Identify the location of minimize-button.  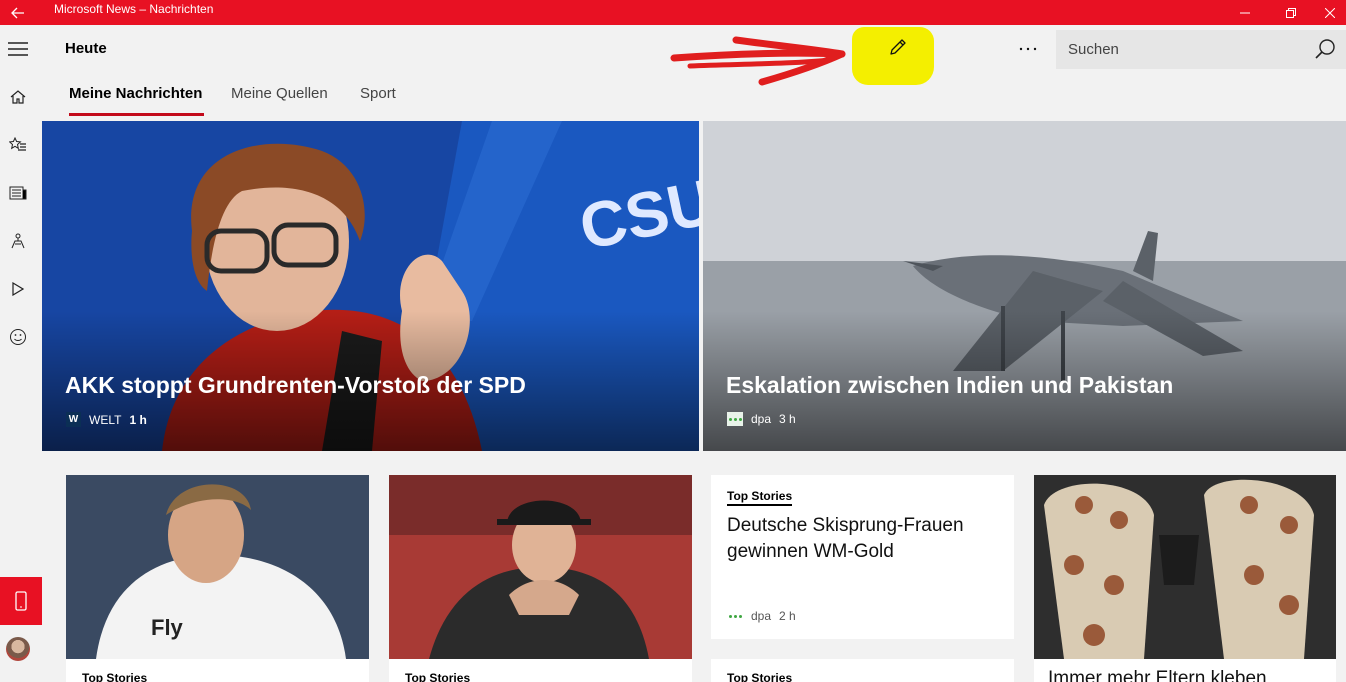
(1245, 12).